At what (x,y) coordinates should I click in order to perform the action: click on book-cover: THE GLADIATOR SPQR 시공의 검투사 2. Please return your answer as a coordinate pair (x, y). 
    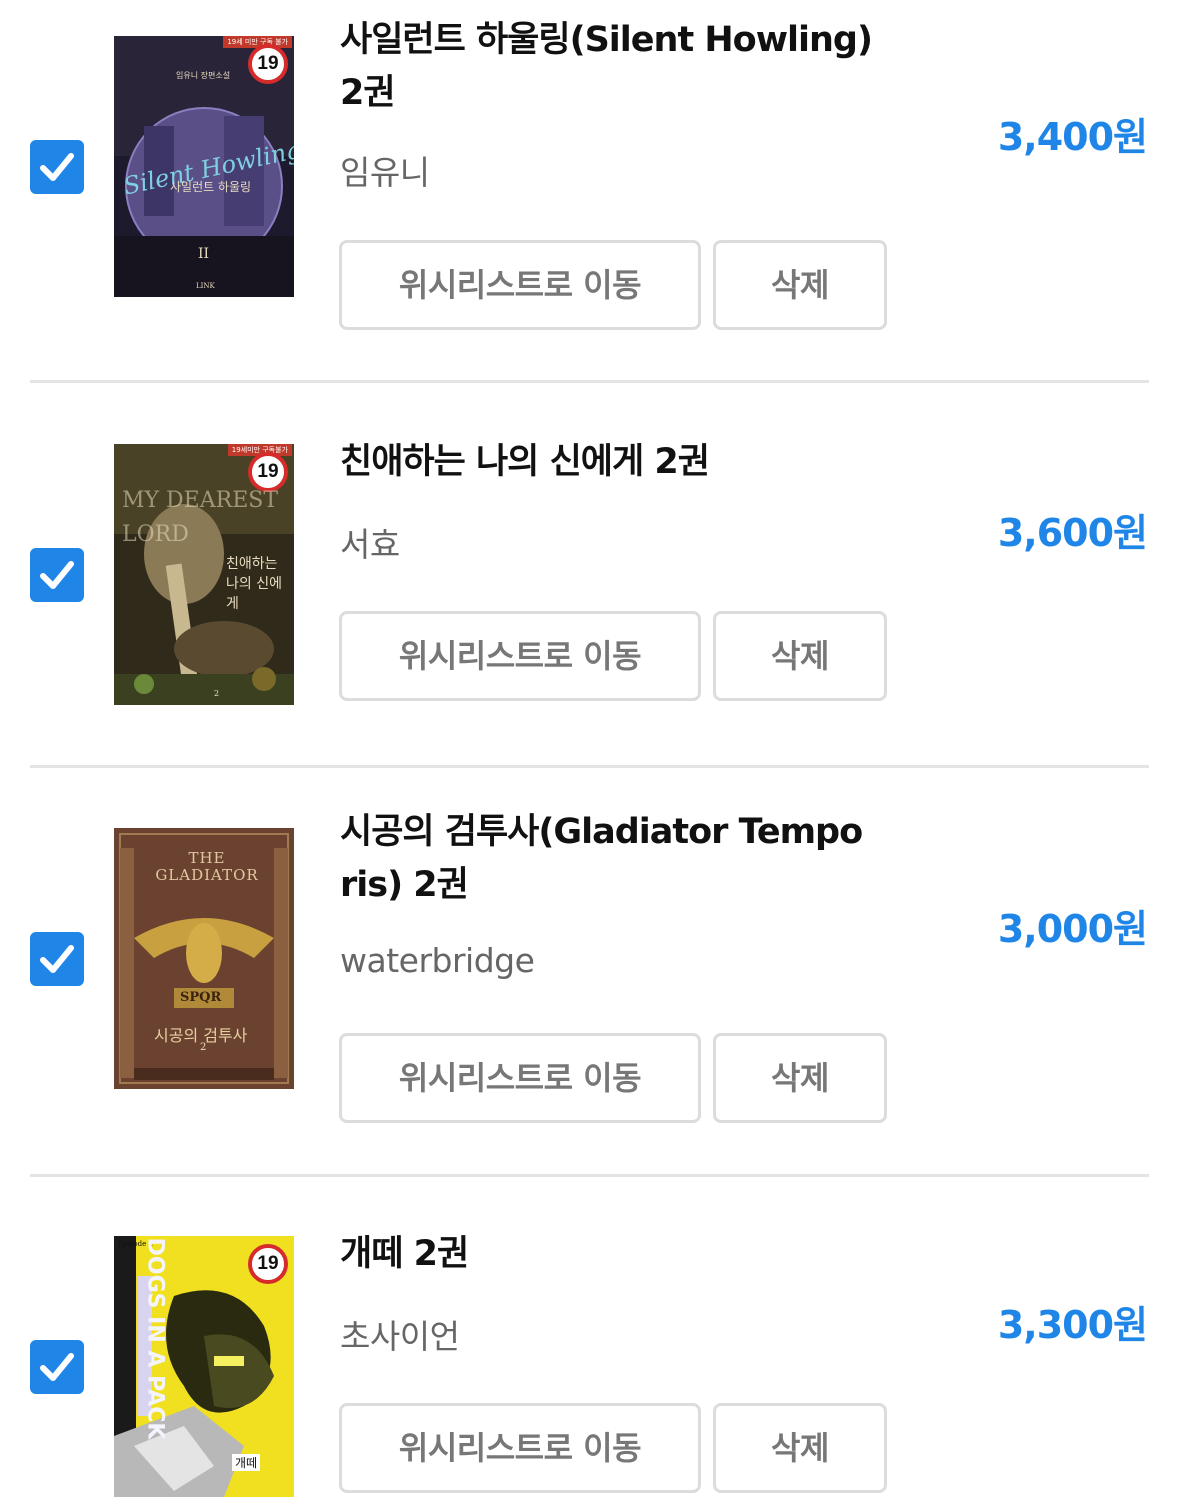
    Looking at the image, I should click on (204, 958).